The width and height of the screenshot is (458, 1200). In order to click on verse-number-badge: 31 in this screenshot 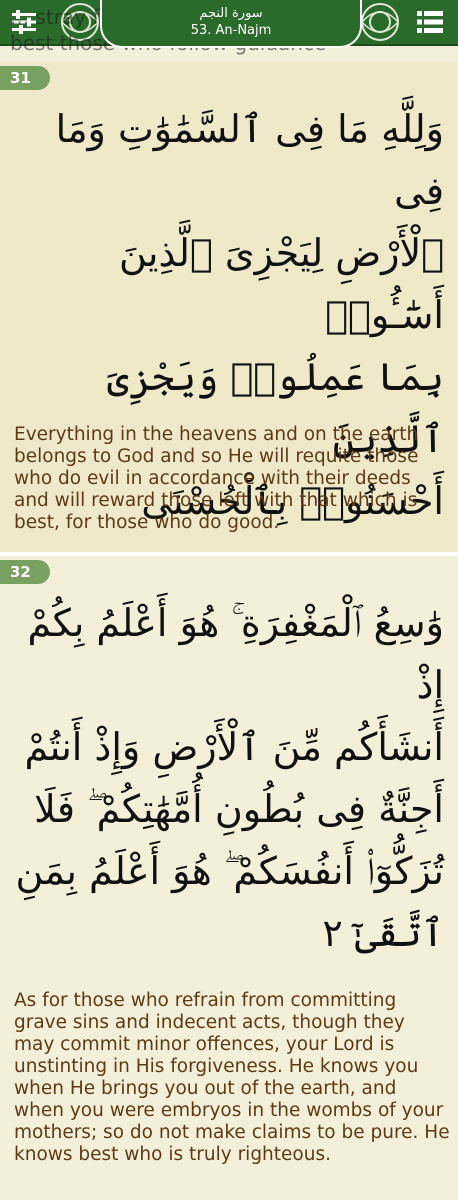, I will do `click(25, 78)`.